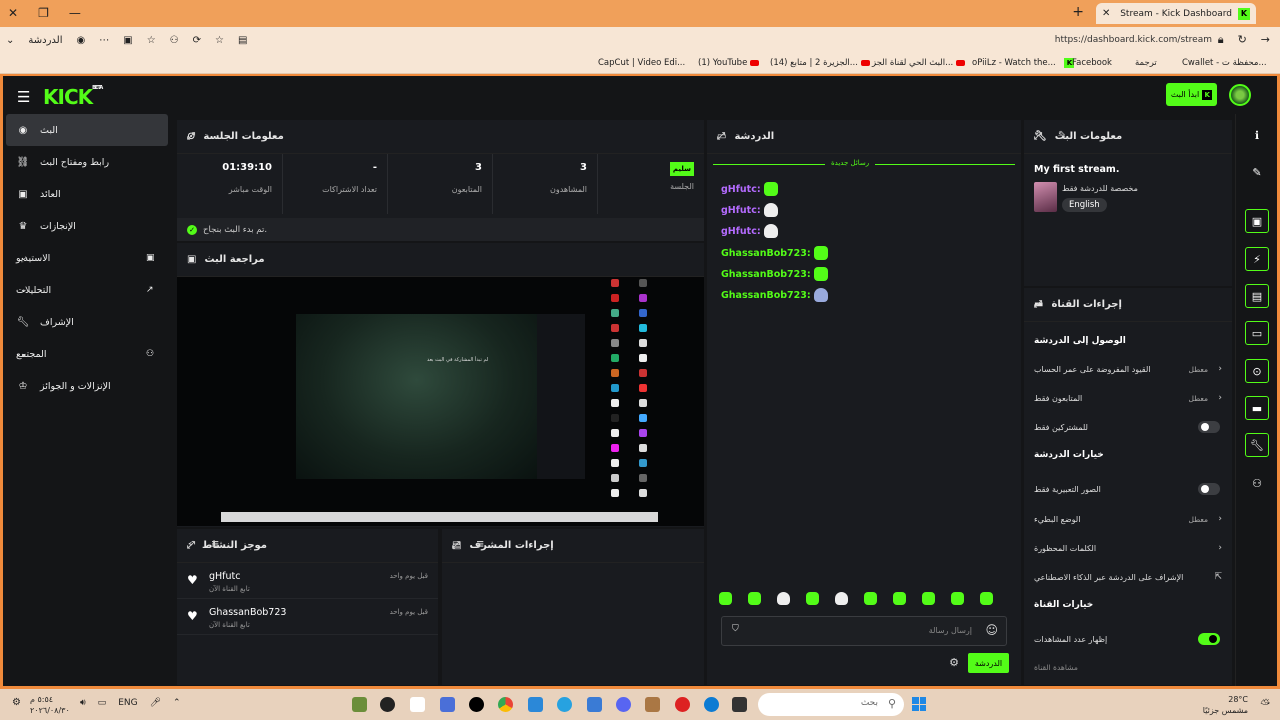 Image resolution: width=1280 pixels, height=720 pixels. Describe the element at coordinates (730, 63) in the screenshot. I see `bookmark-youtube: (1) YouTube` at that location.